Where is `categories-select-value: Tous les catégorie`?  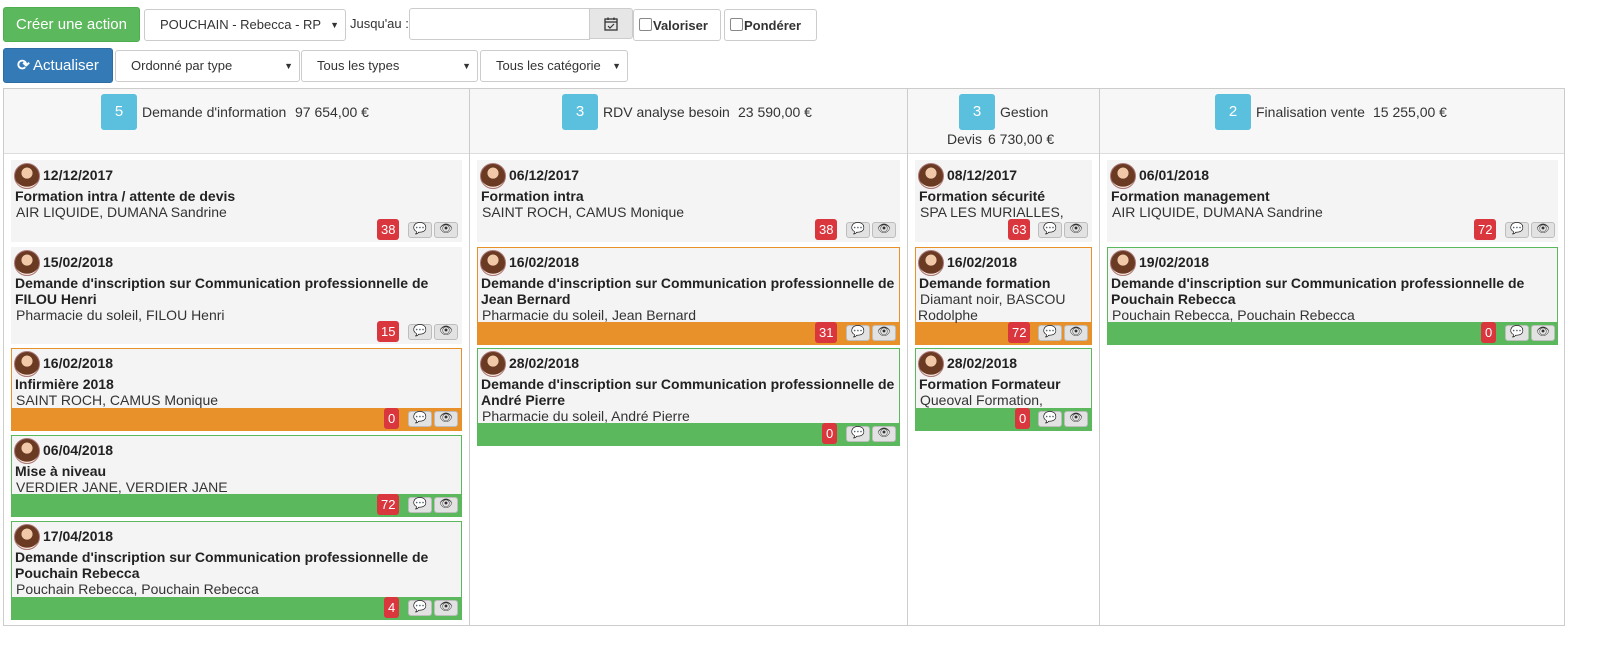 categories-select-value: Tous les catégorie is located at coordinates (548, 65).